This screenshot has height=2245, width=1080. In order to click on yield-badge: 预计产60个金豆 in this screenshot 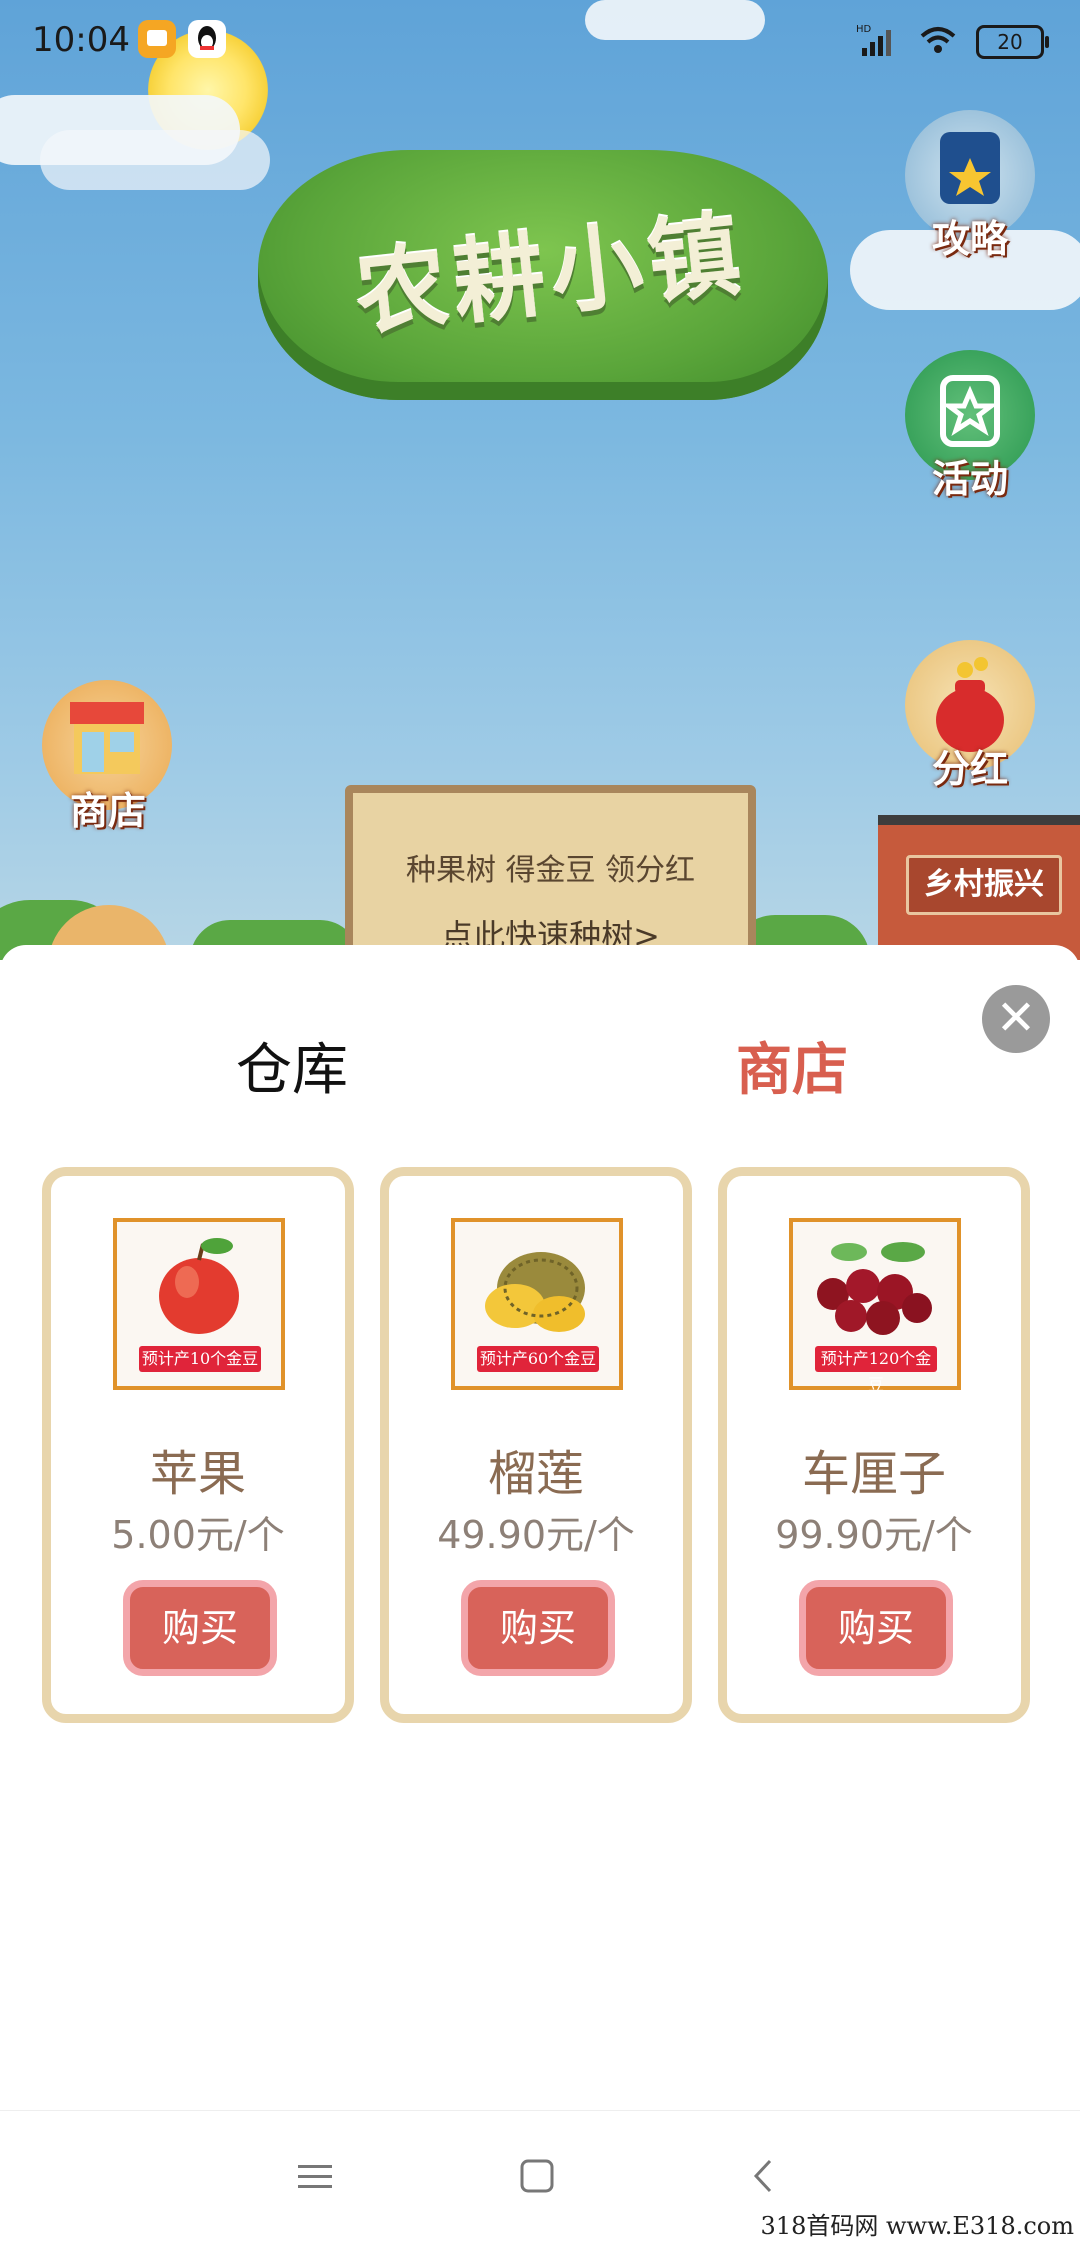, I will do `click(538, 1359)`.